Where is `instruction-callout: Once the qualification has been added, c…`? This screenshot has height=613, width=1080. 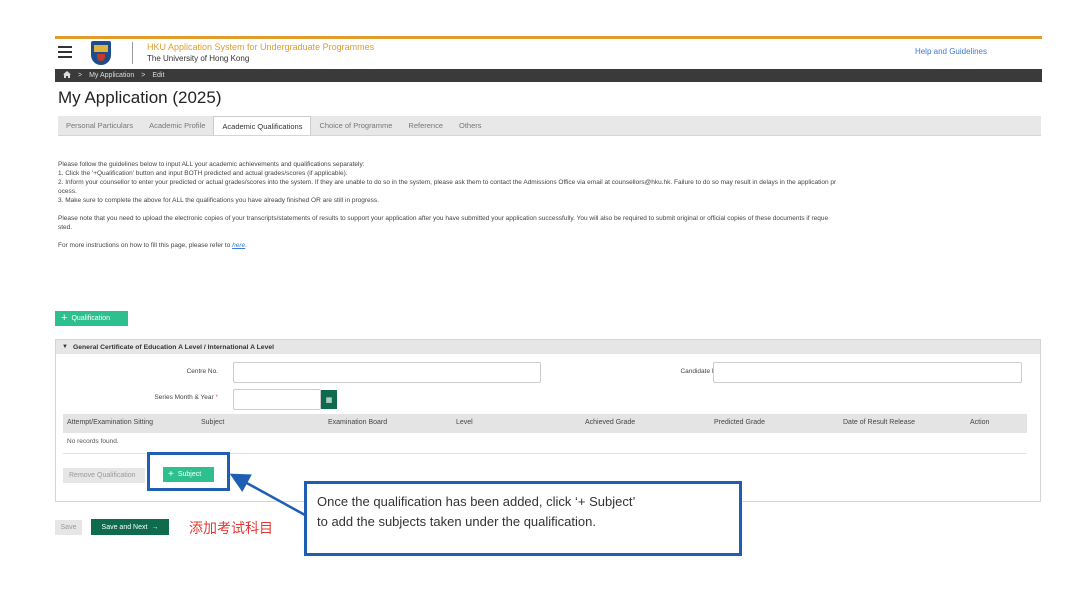
instruction-callout: Once the qualification has been added, c… is located at coordinates (523, 518).